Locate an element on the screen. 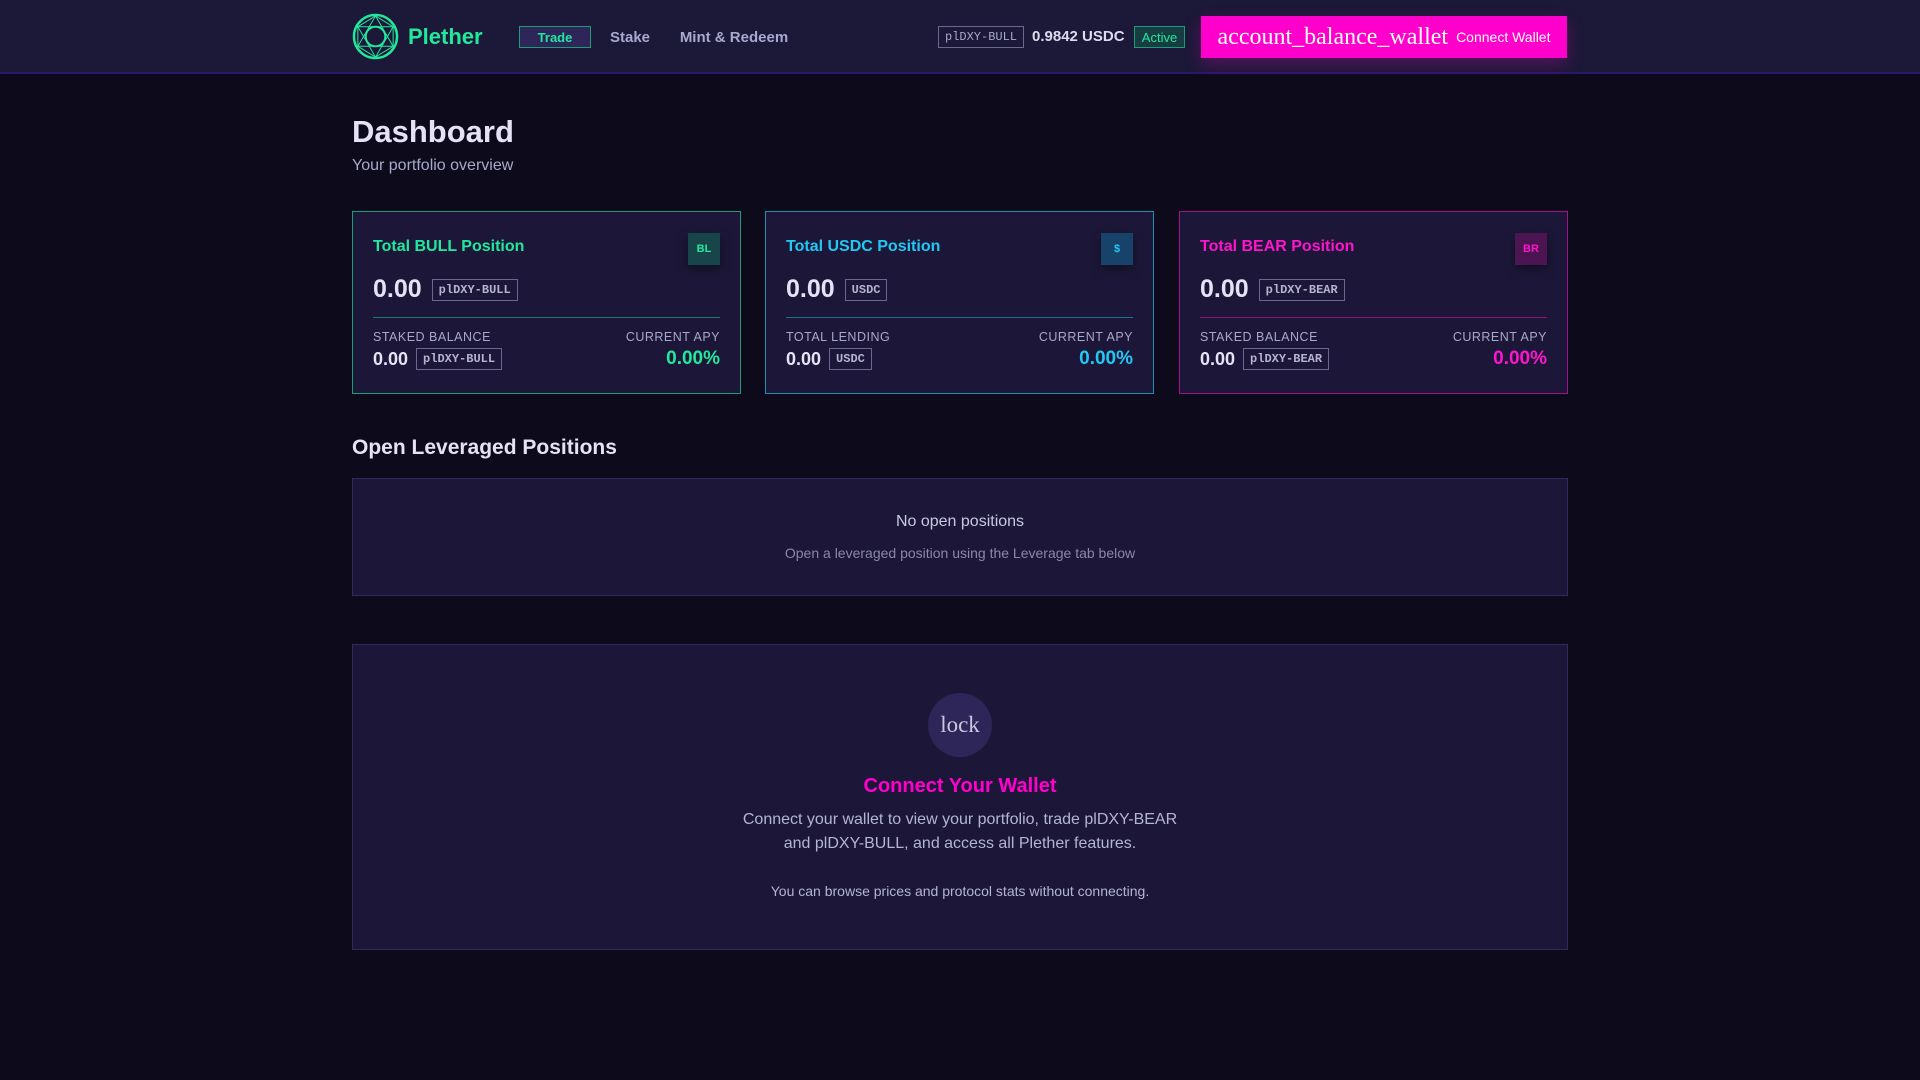 The width and height of the screenshot is (1920, 1080). status-badge: Active is located at coordinates (1159, 37).